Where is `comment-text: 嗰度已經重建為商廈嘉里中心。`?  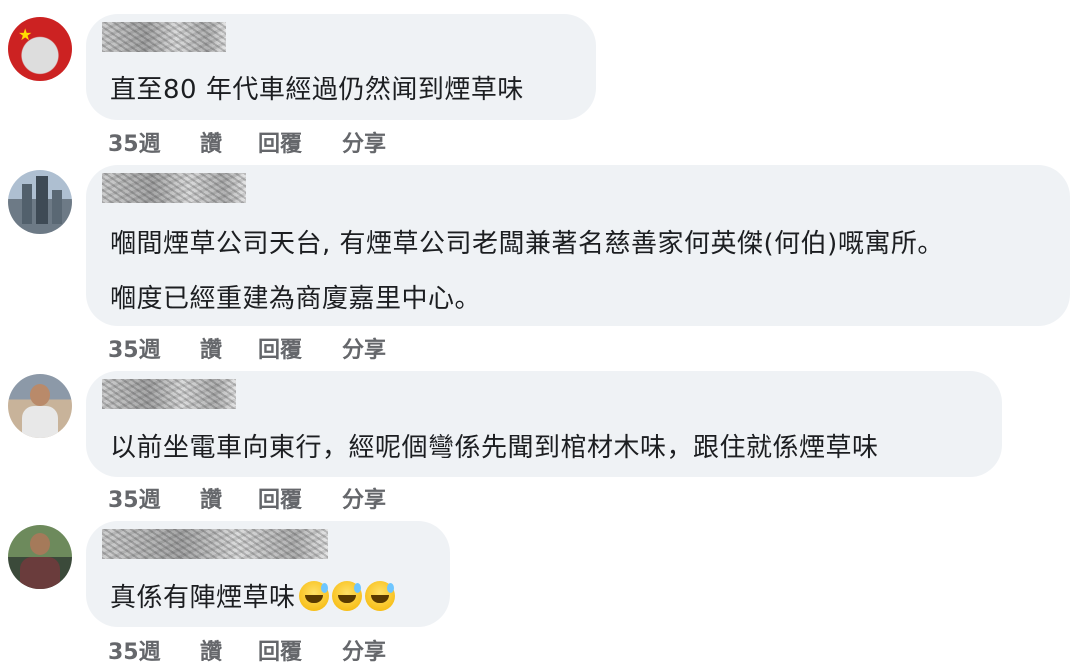
comment-text: 嗰度已經重建為商廈嘉里中心。 is located at coordinates (296, 299).